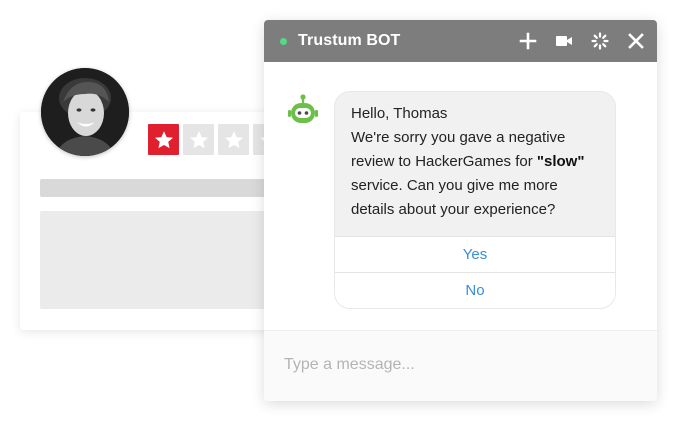 The height and width of the screenshot is (421, 676). What do you see at coordinates (475, 254) in the screenshot?
I see `yes-button: Yes` at bounding box center [475, 254].